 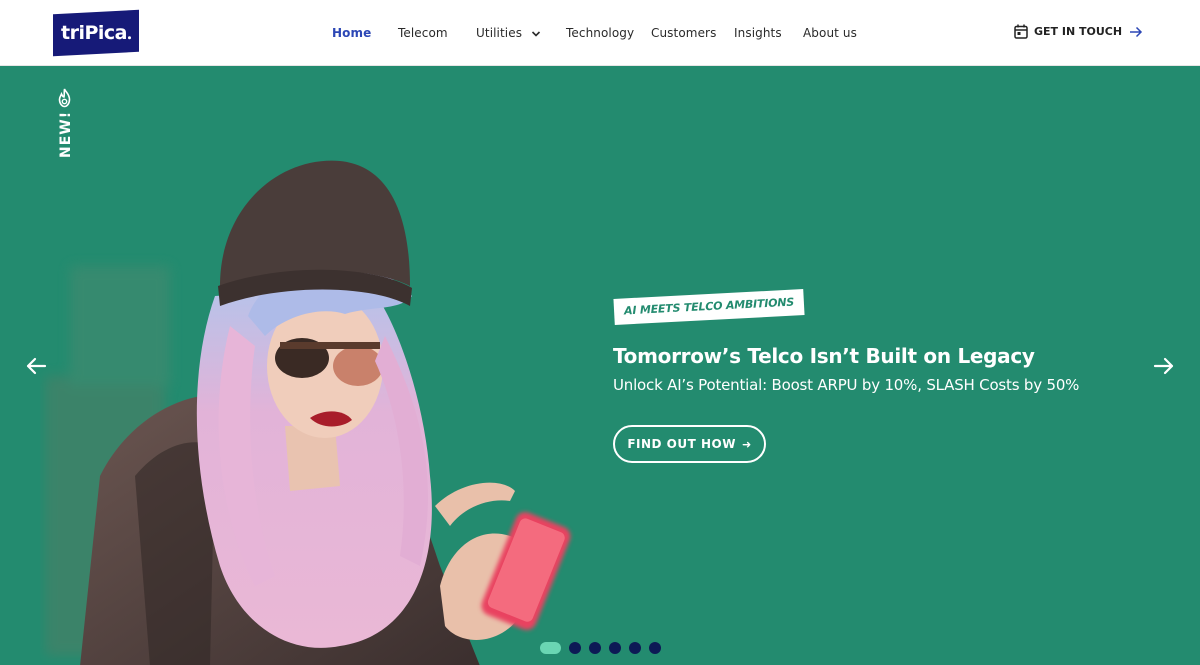 What do you see at coordinates (746, 444) in the screenshot?
I see `arrow-right-icon: ➜` at bounding box center [746, 444].